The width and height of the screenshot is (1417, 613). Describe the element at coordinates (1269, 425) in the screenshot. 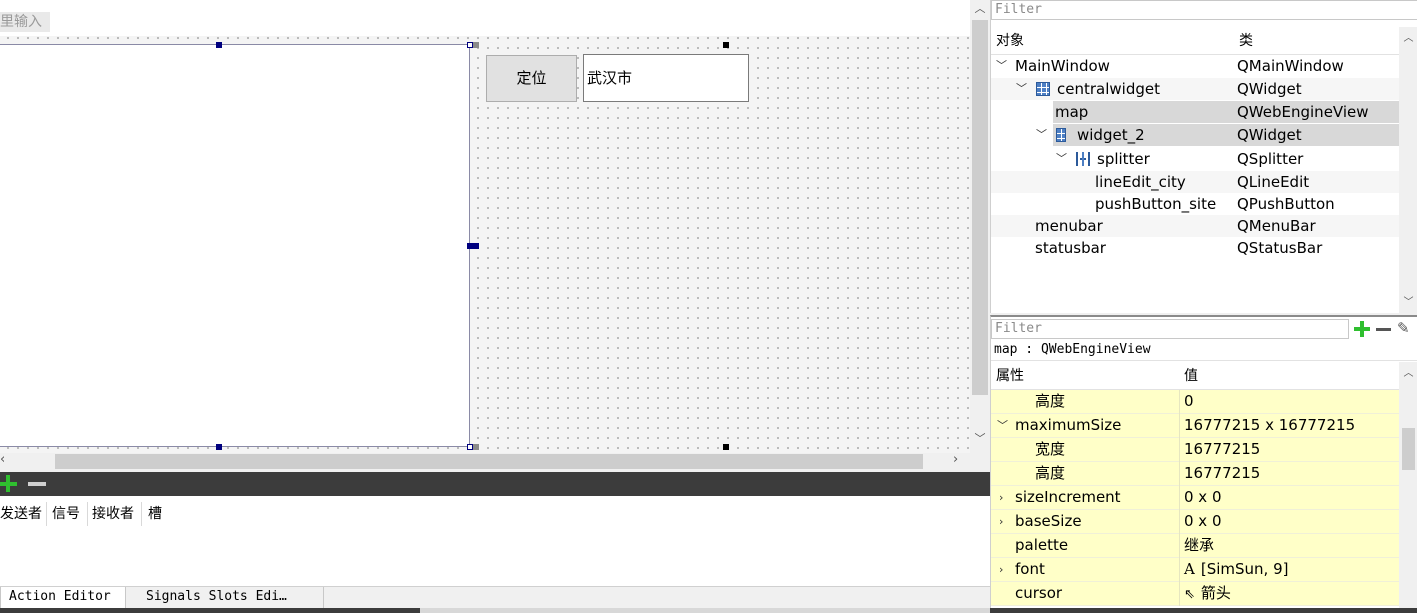

I see `property-value: 16777215 x 16777215` at that location.